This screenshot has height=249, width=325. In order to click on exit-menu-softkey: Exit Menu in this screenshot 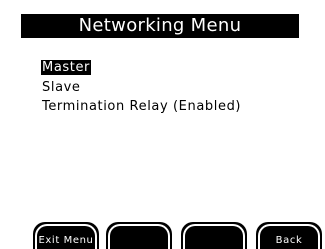, I will do `click(66, 235)`.